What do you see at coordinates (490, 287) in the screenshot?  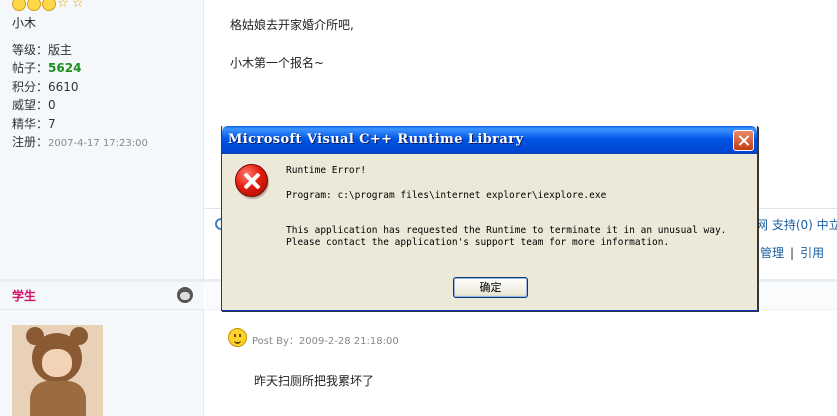 I see `ok-button: 确定` at bounding box center [490, 287].